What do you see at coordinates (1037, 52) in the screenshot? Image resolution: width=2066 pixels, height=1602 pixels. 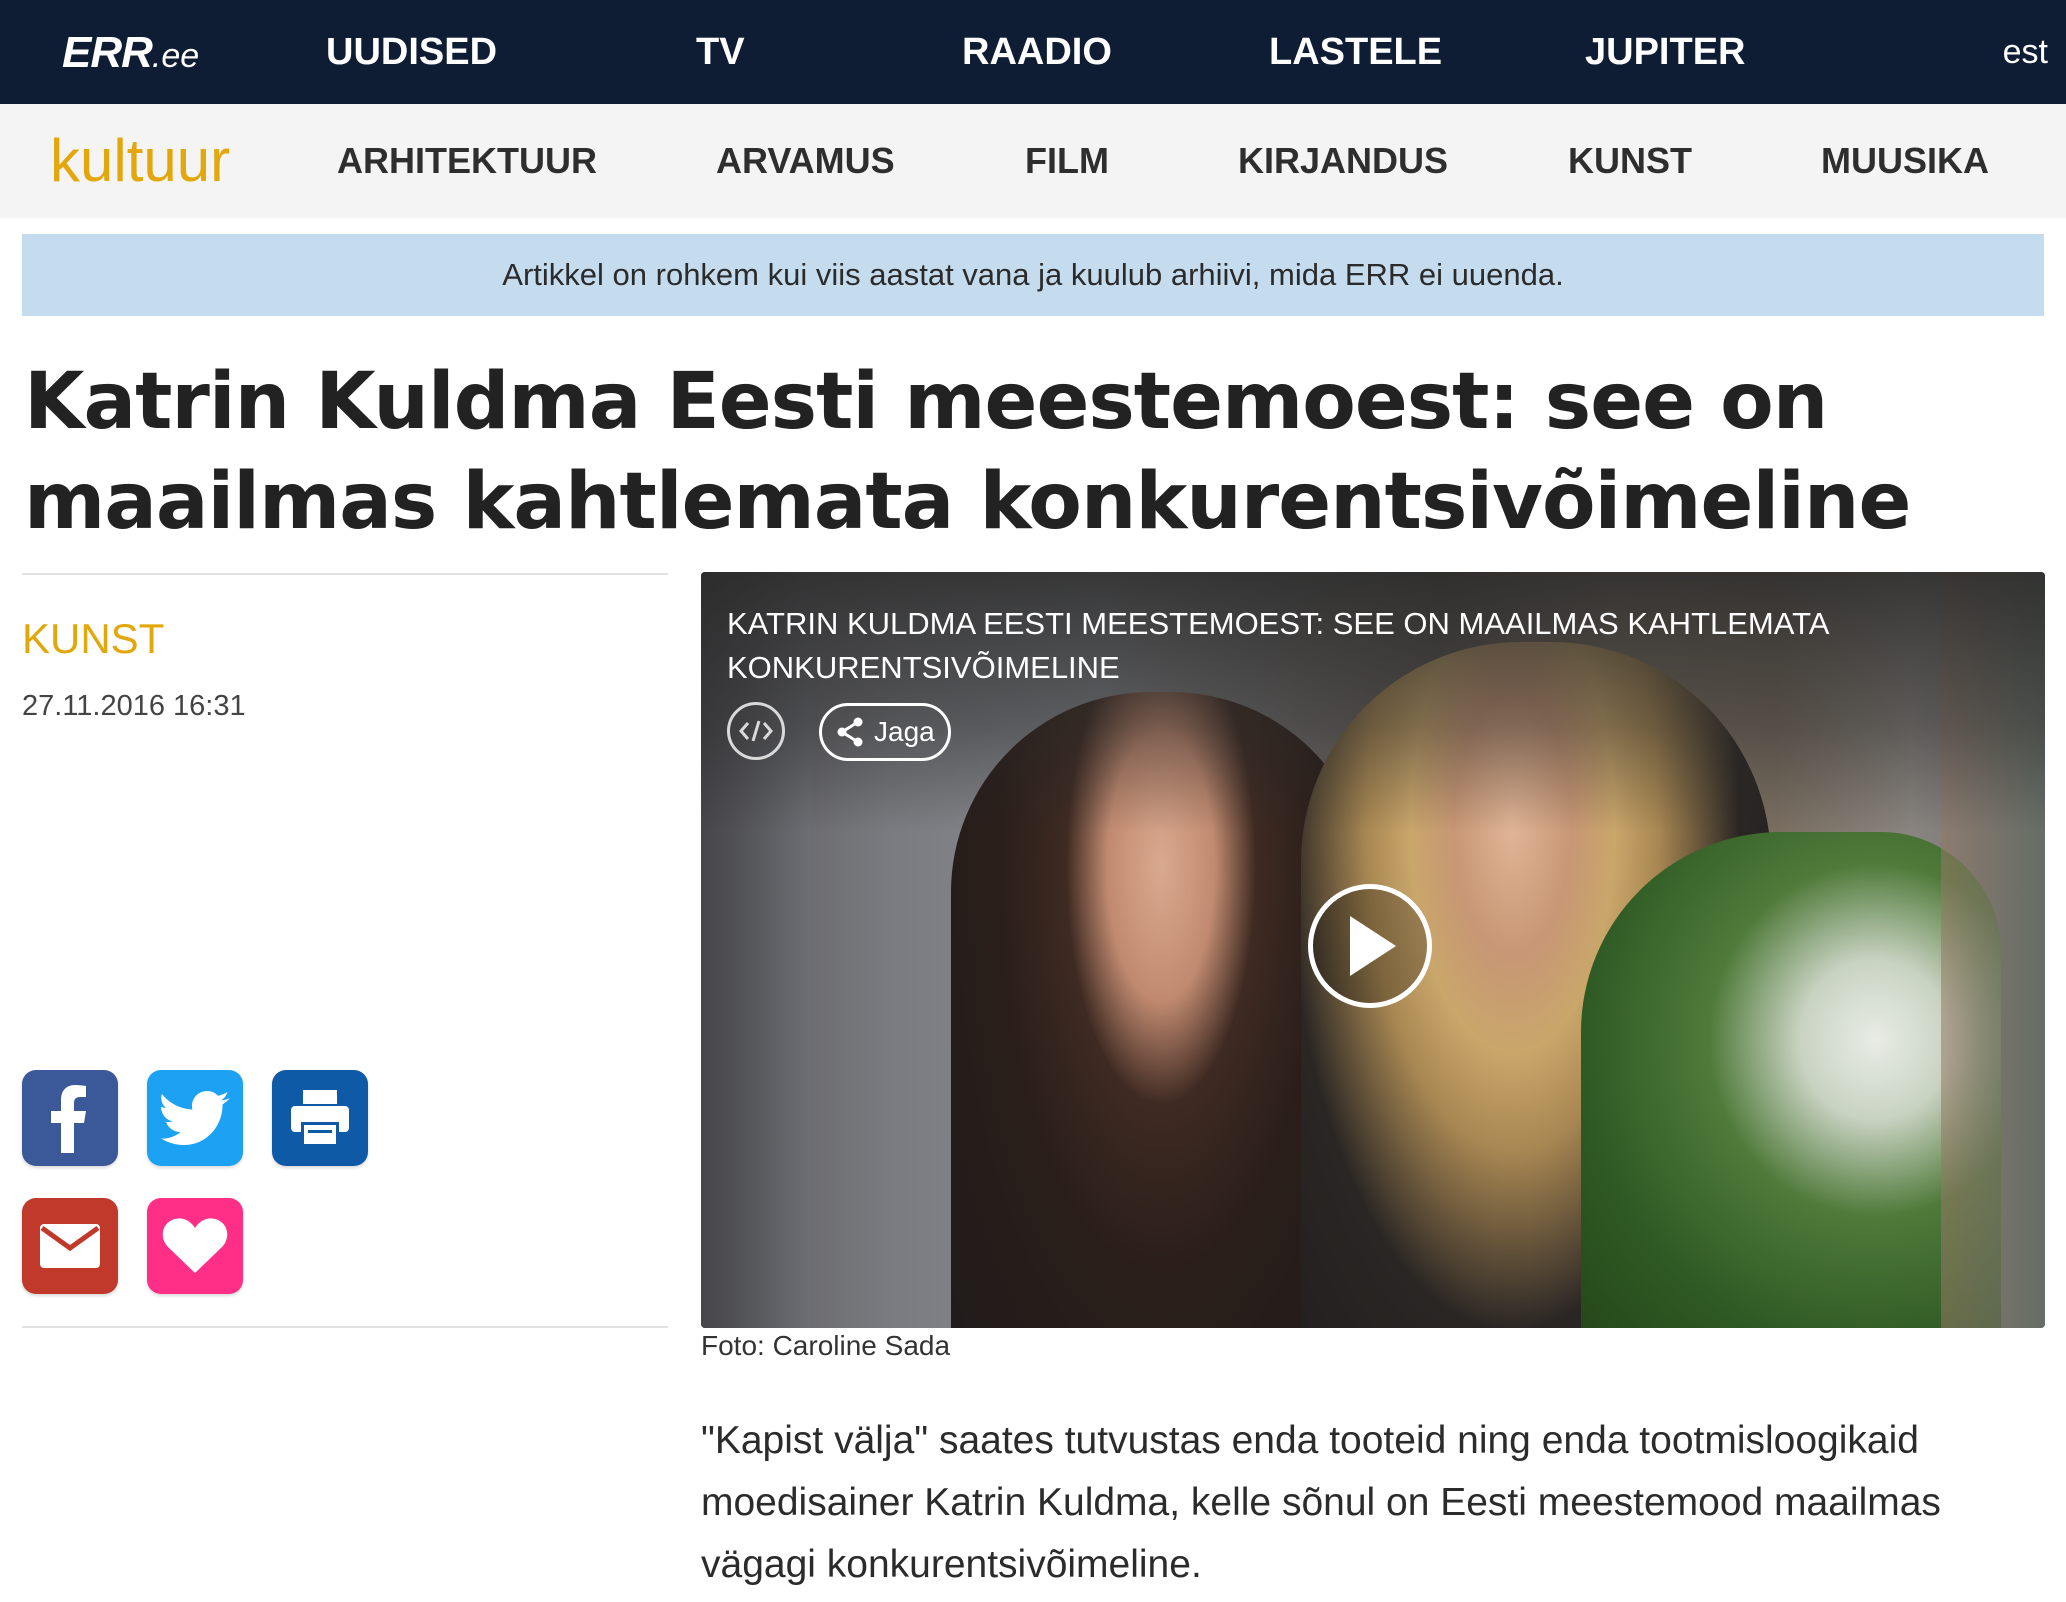 I see `nav-item-raadio: RAADIO` at bounding box center [1037, 52].